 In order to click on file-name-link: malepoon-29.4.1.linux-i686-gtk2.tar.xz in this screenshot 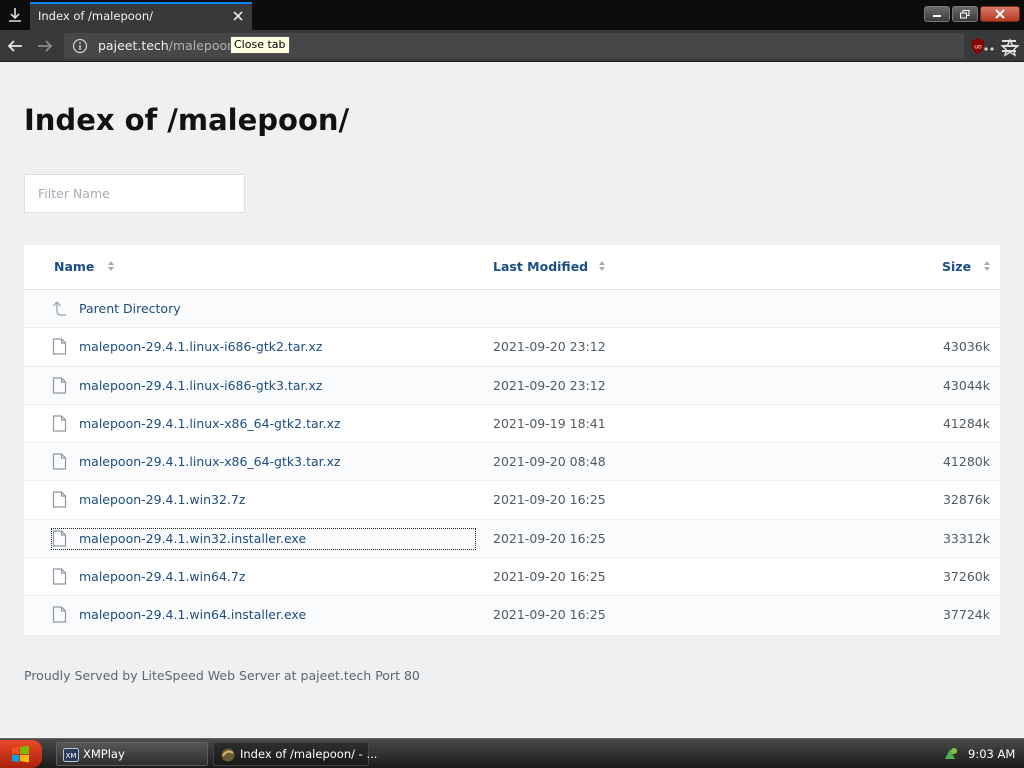, I will do `click(200, 346)`.